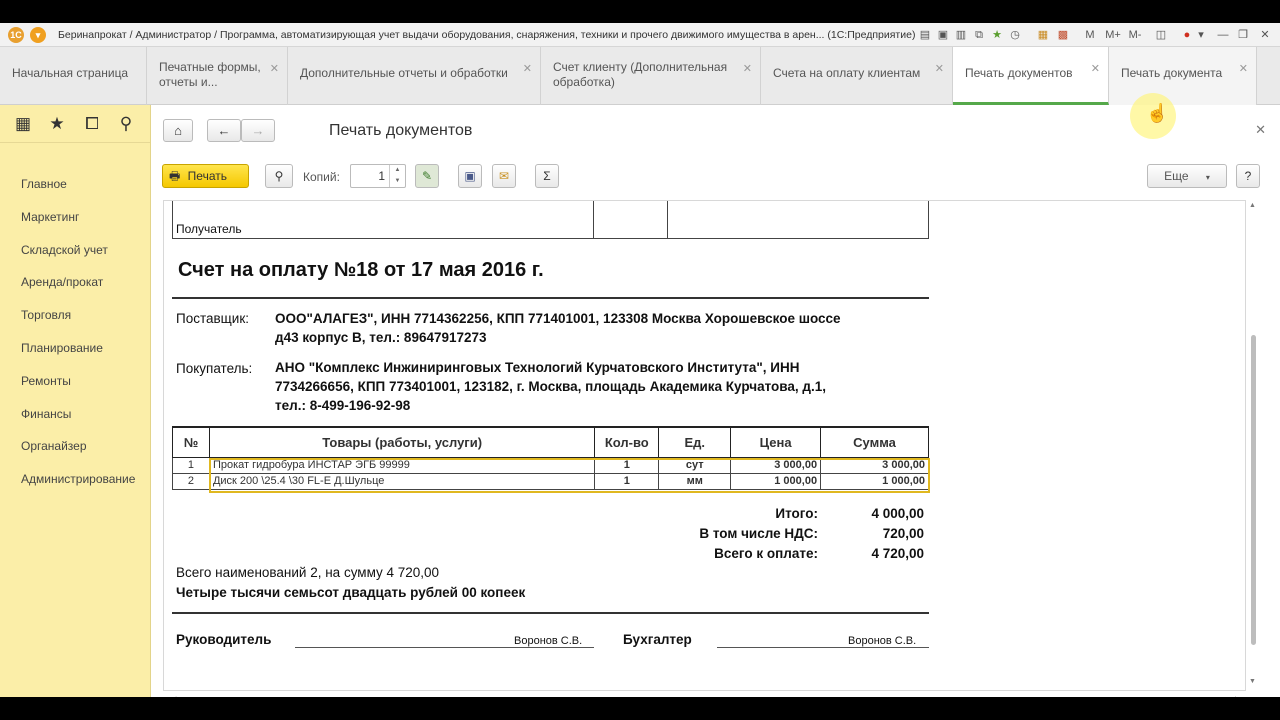 The image size is (1280, 720). I want to click on print-button: 🖶 Печать, so click(205, 176).